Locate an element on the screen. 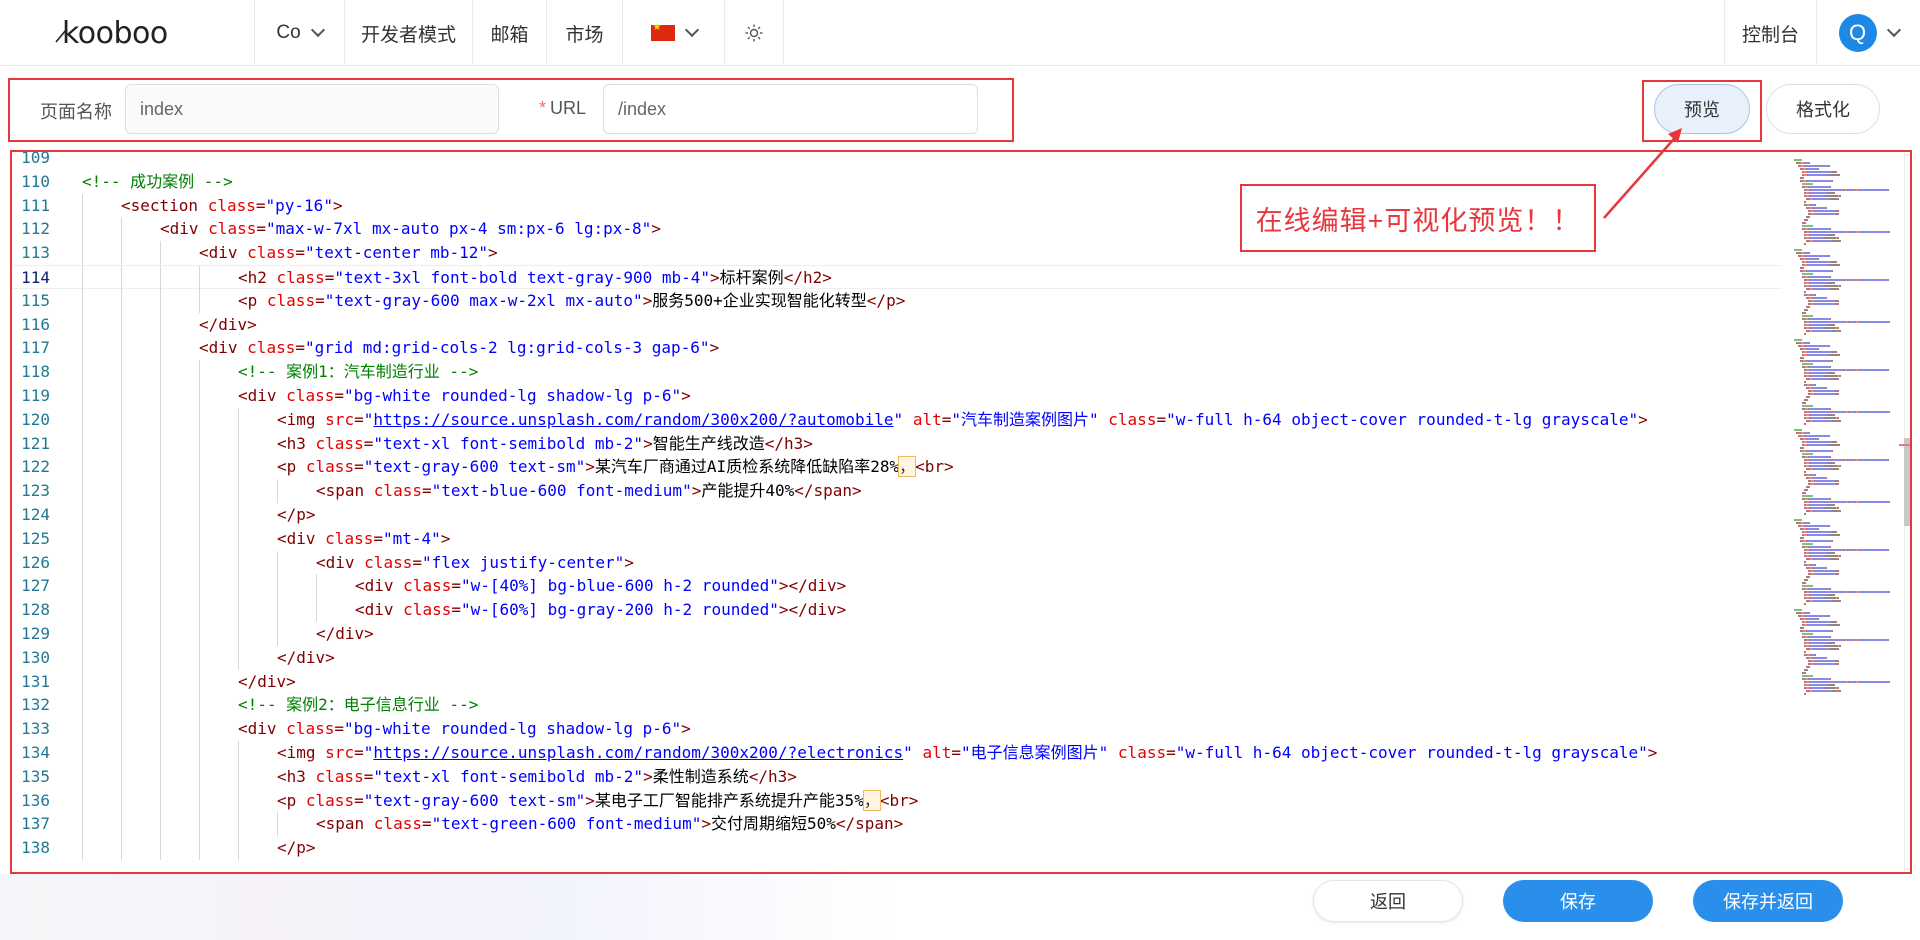  line-number: 132 is located at coordinates (35, 705).